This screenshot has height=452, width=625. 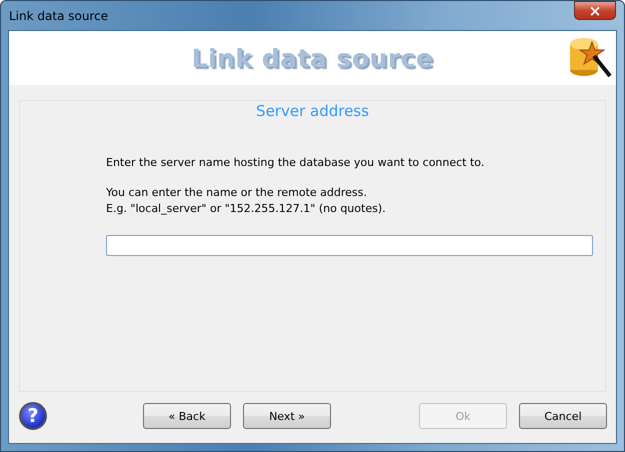 What do you see at coordinates (187, 416) in the screenshot?
I see `nav-button: « Back` at bounding box center [187, 416].